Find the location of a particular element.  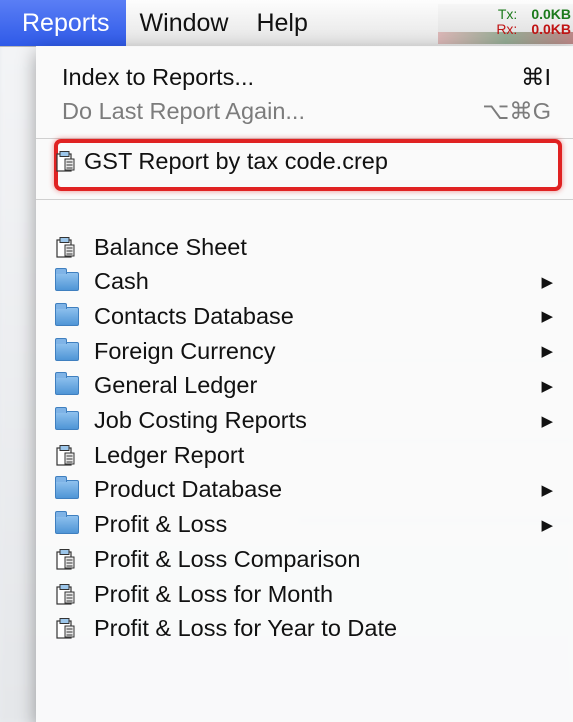

menu-item-label: Contacts Database is located at coordinates (194, 315).